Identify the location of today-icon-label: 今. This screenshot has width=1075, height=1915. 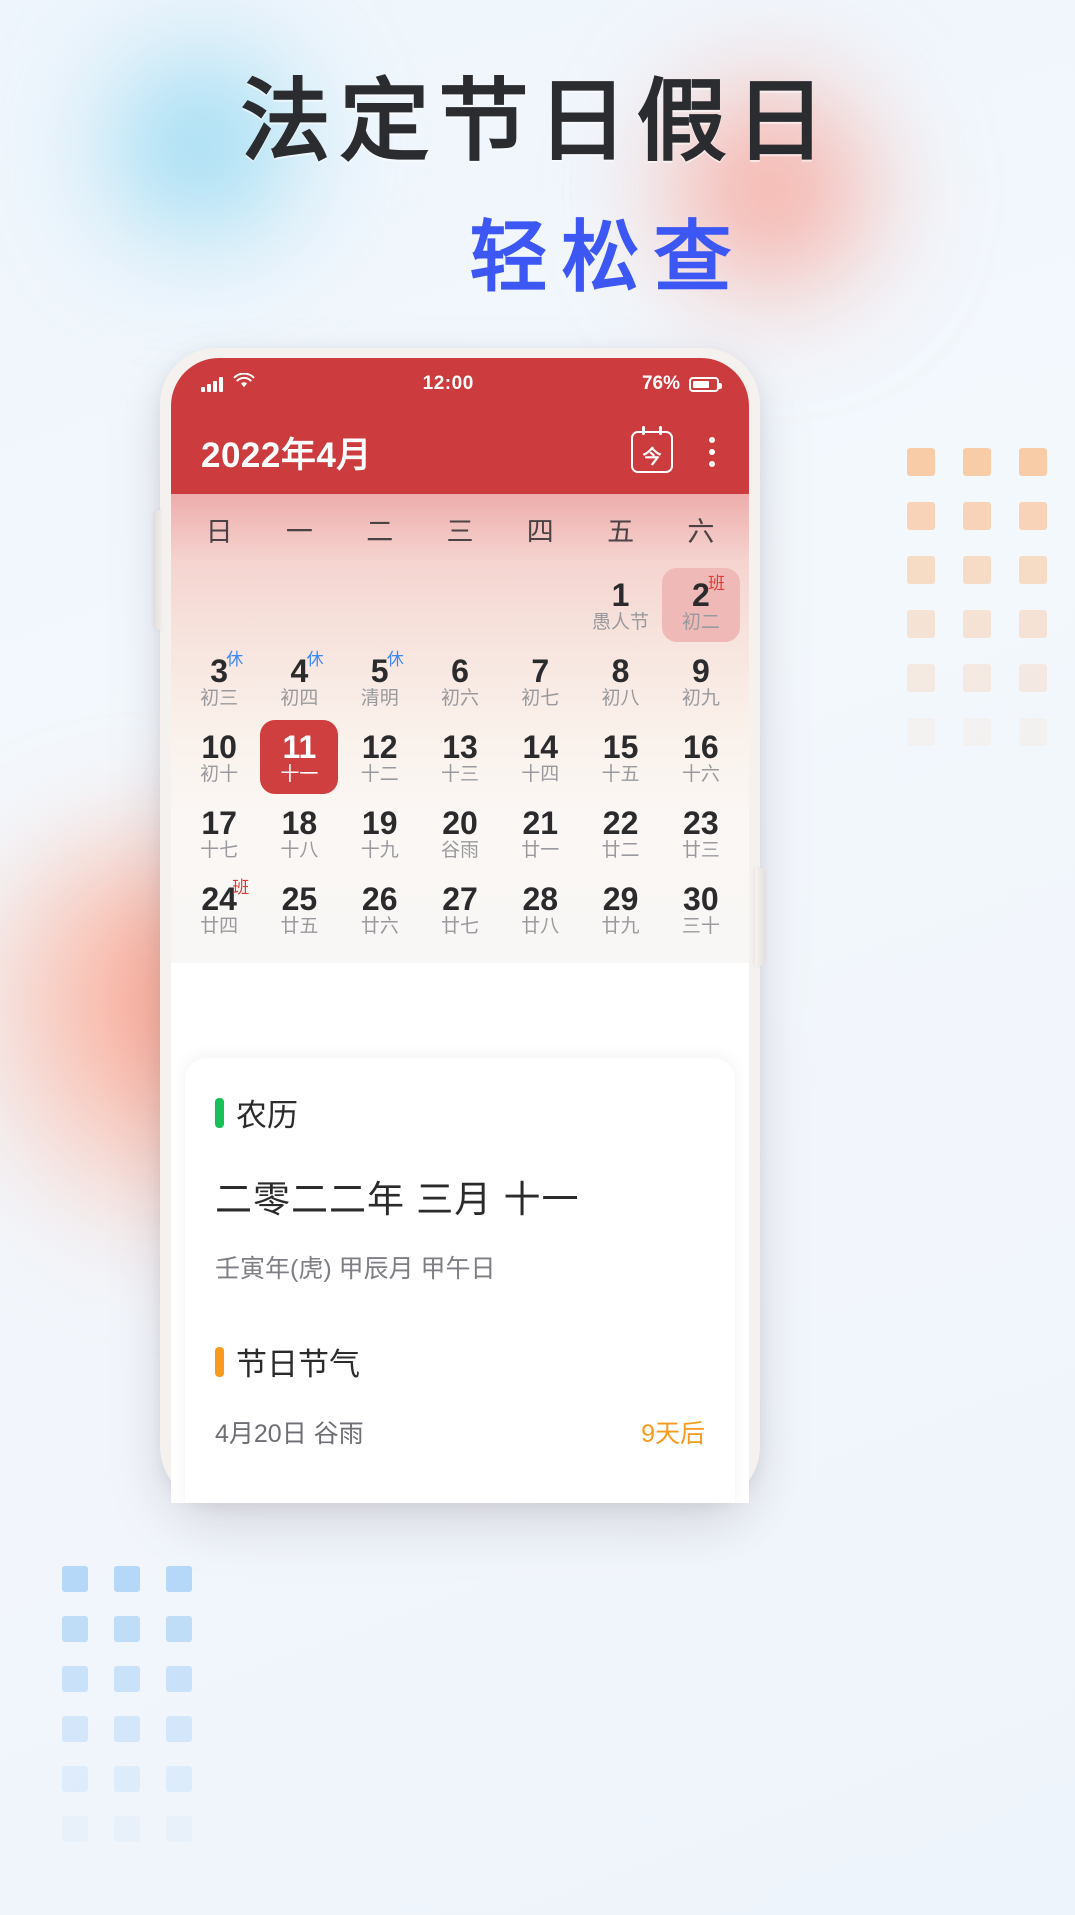
(652, 457).